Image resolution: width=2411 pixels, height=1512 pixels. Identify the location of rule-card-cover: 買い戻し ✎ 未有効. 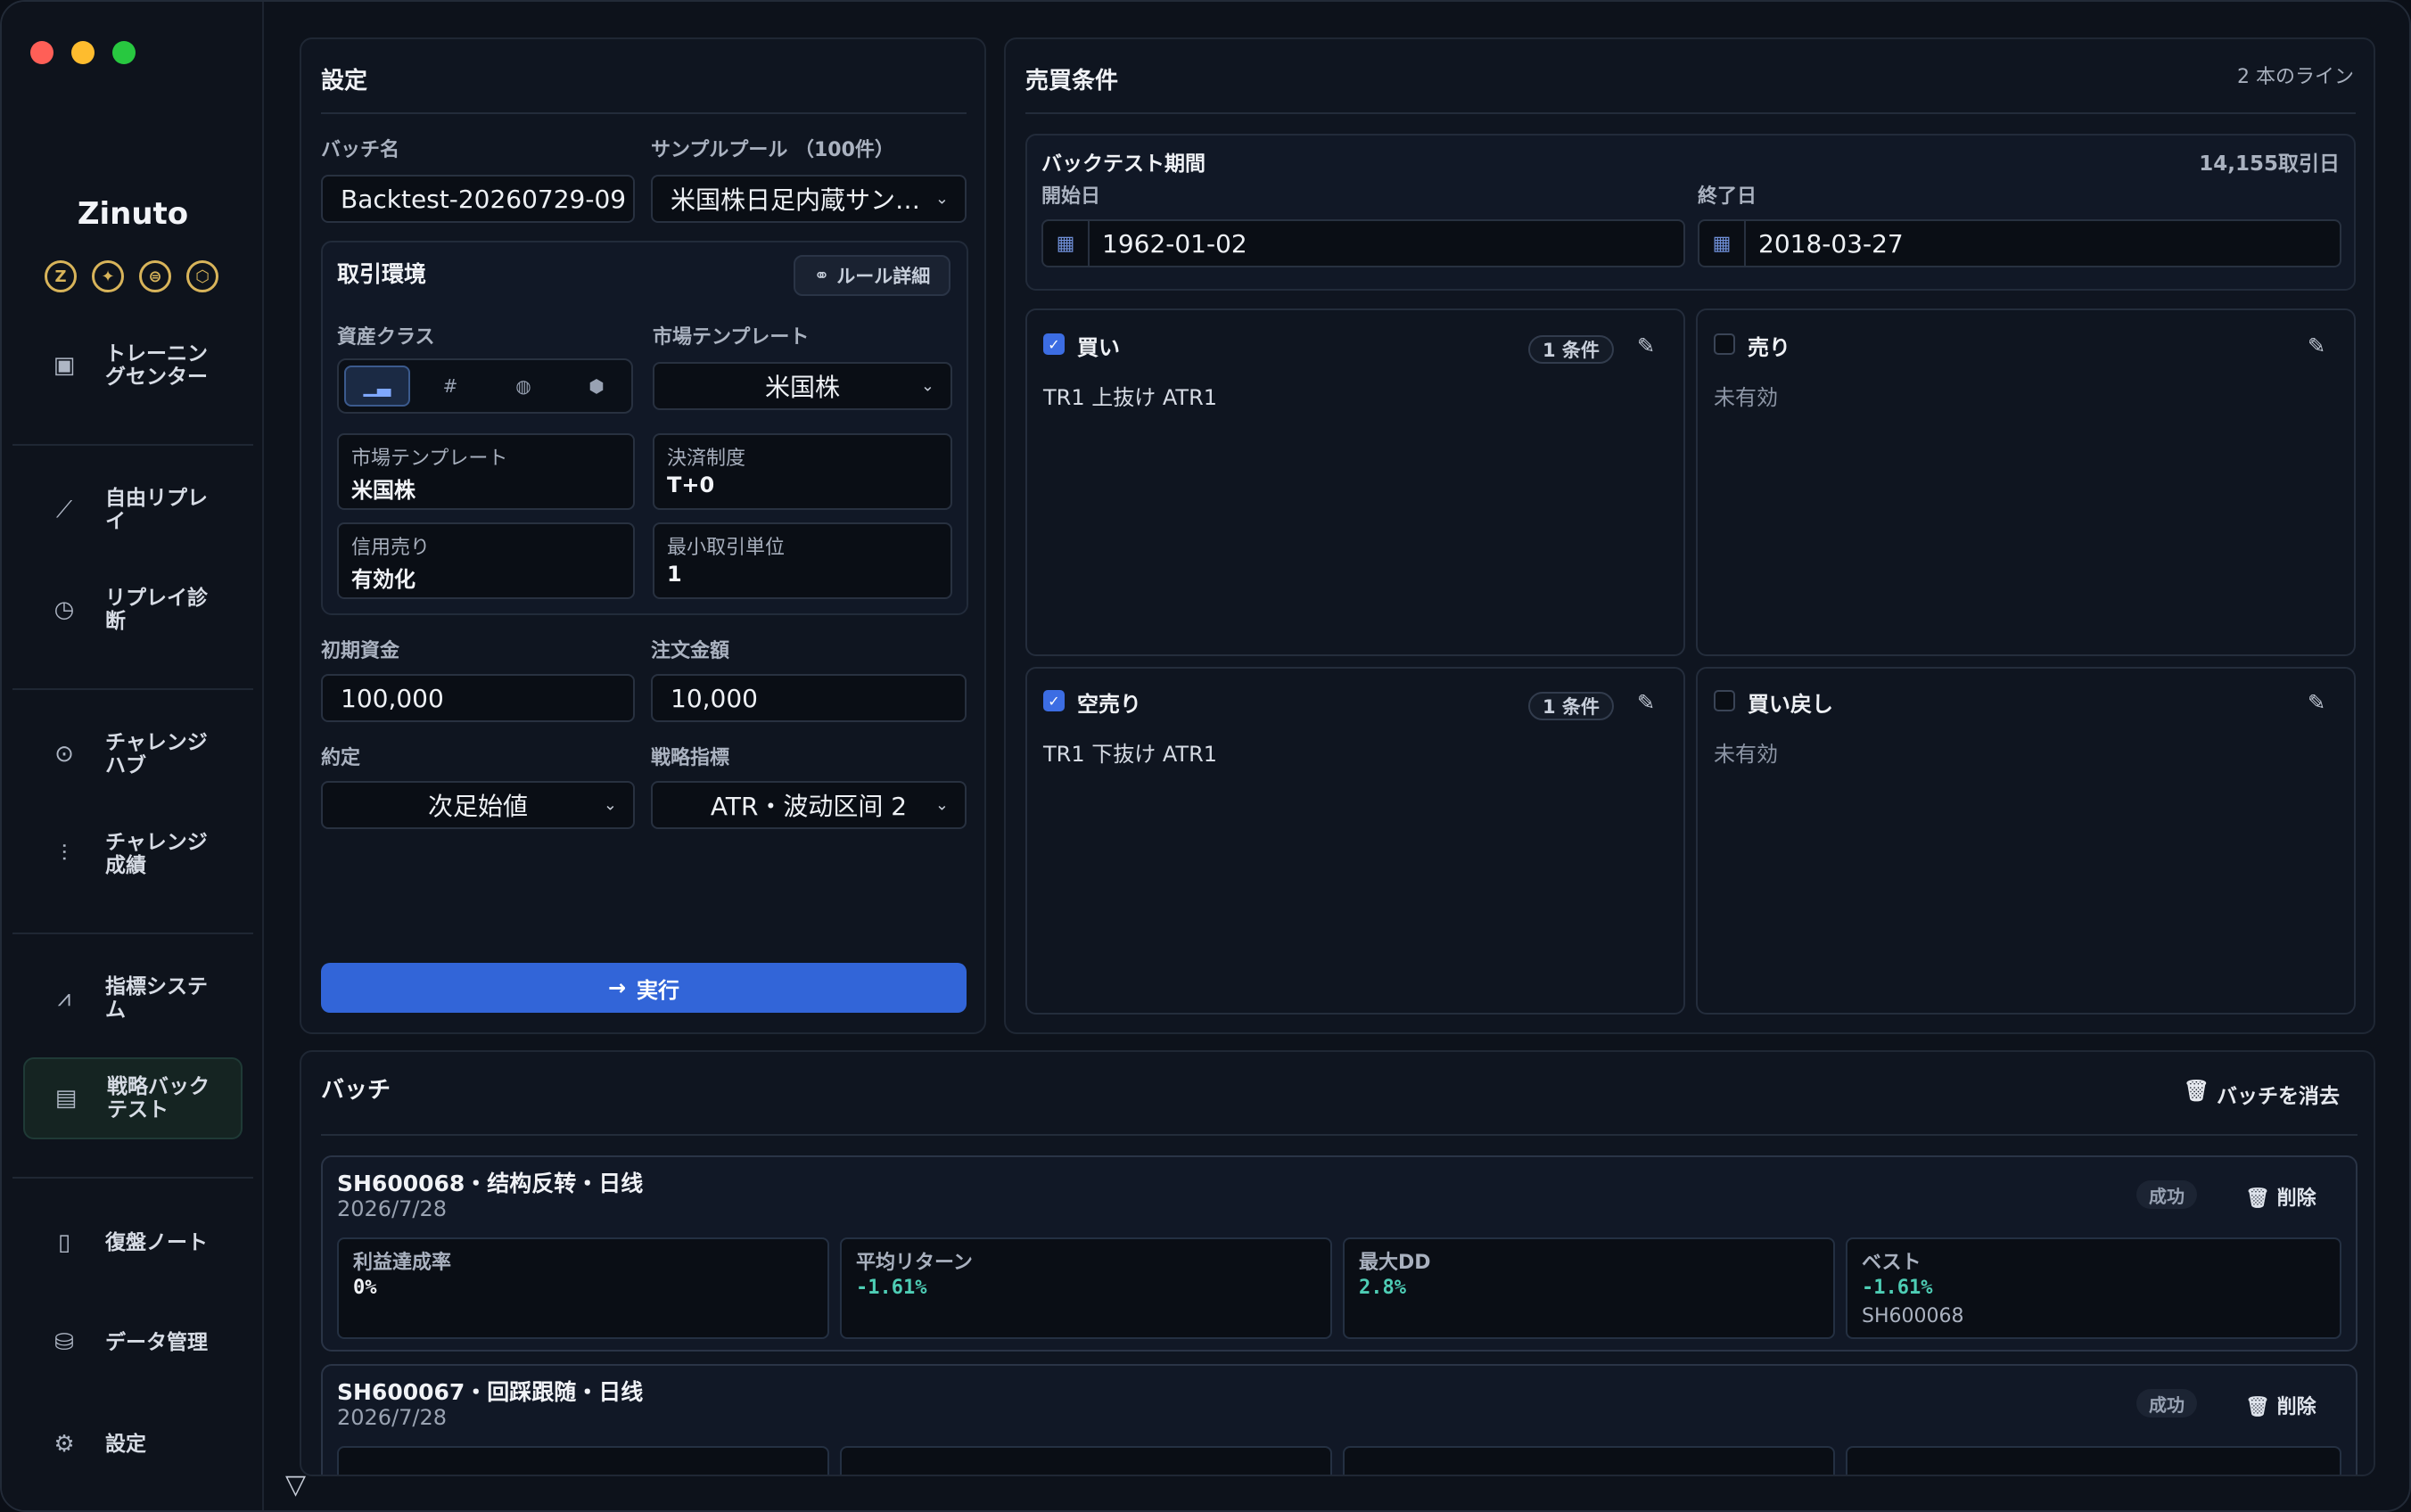
(2026, 841).